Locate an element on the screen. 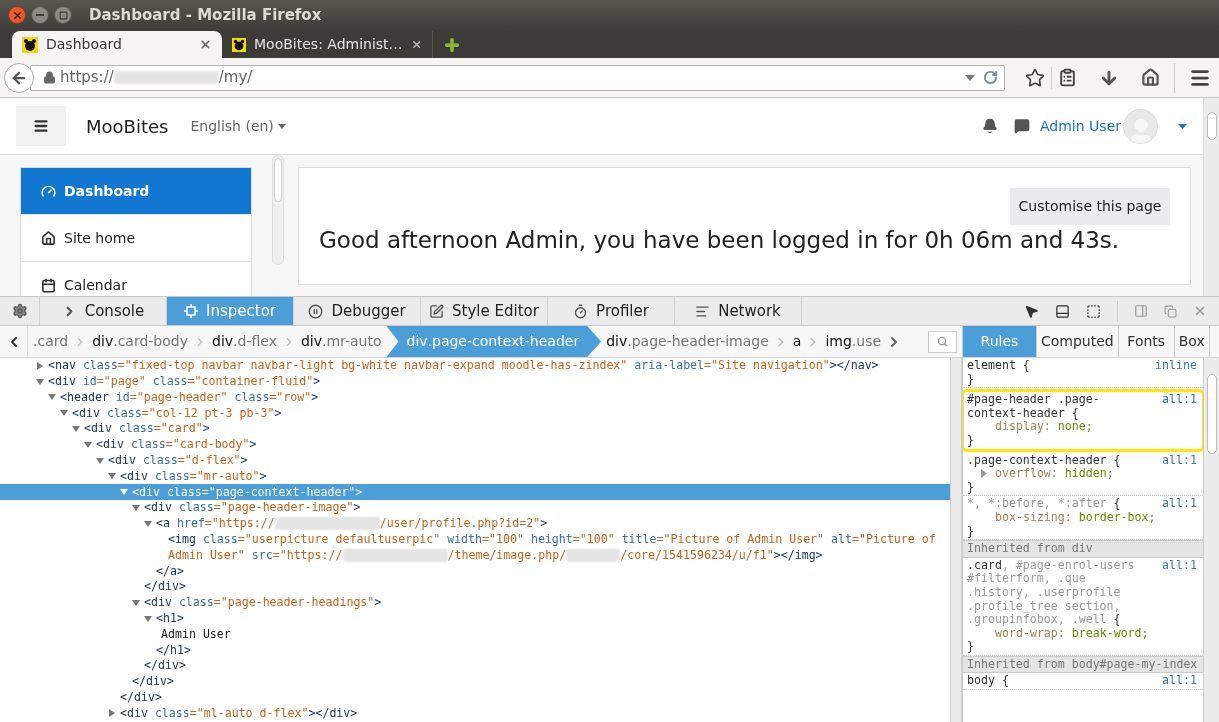 The height and width of the screenshot is (722, 1219). tag-name: img is located at coordinates (838, 341).